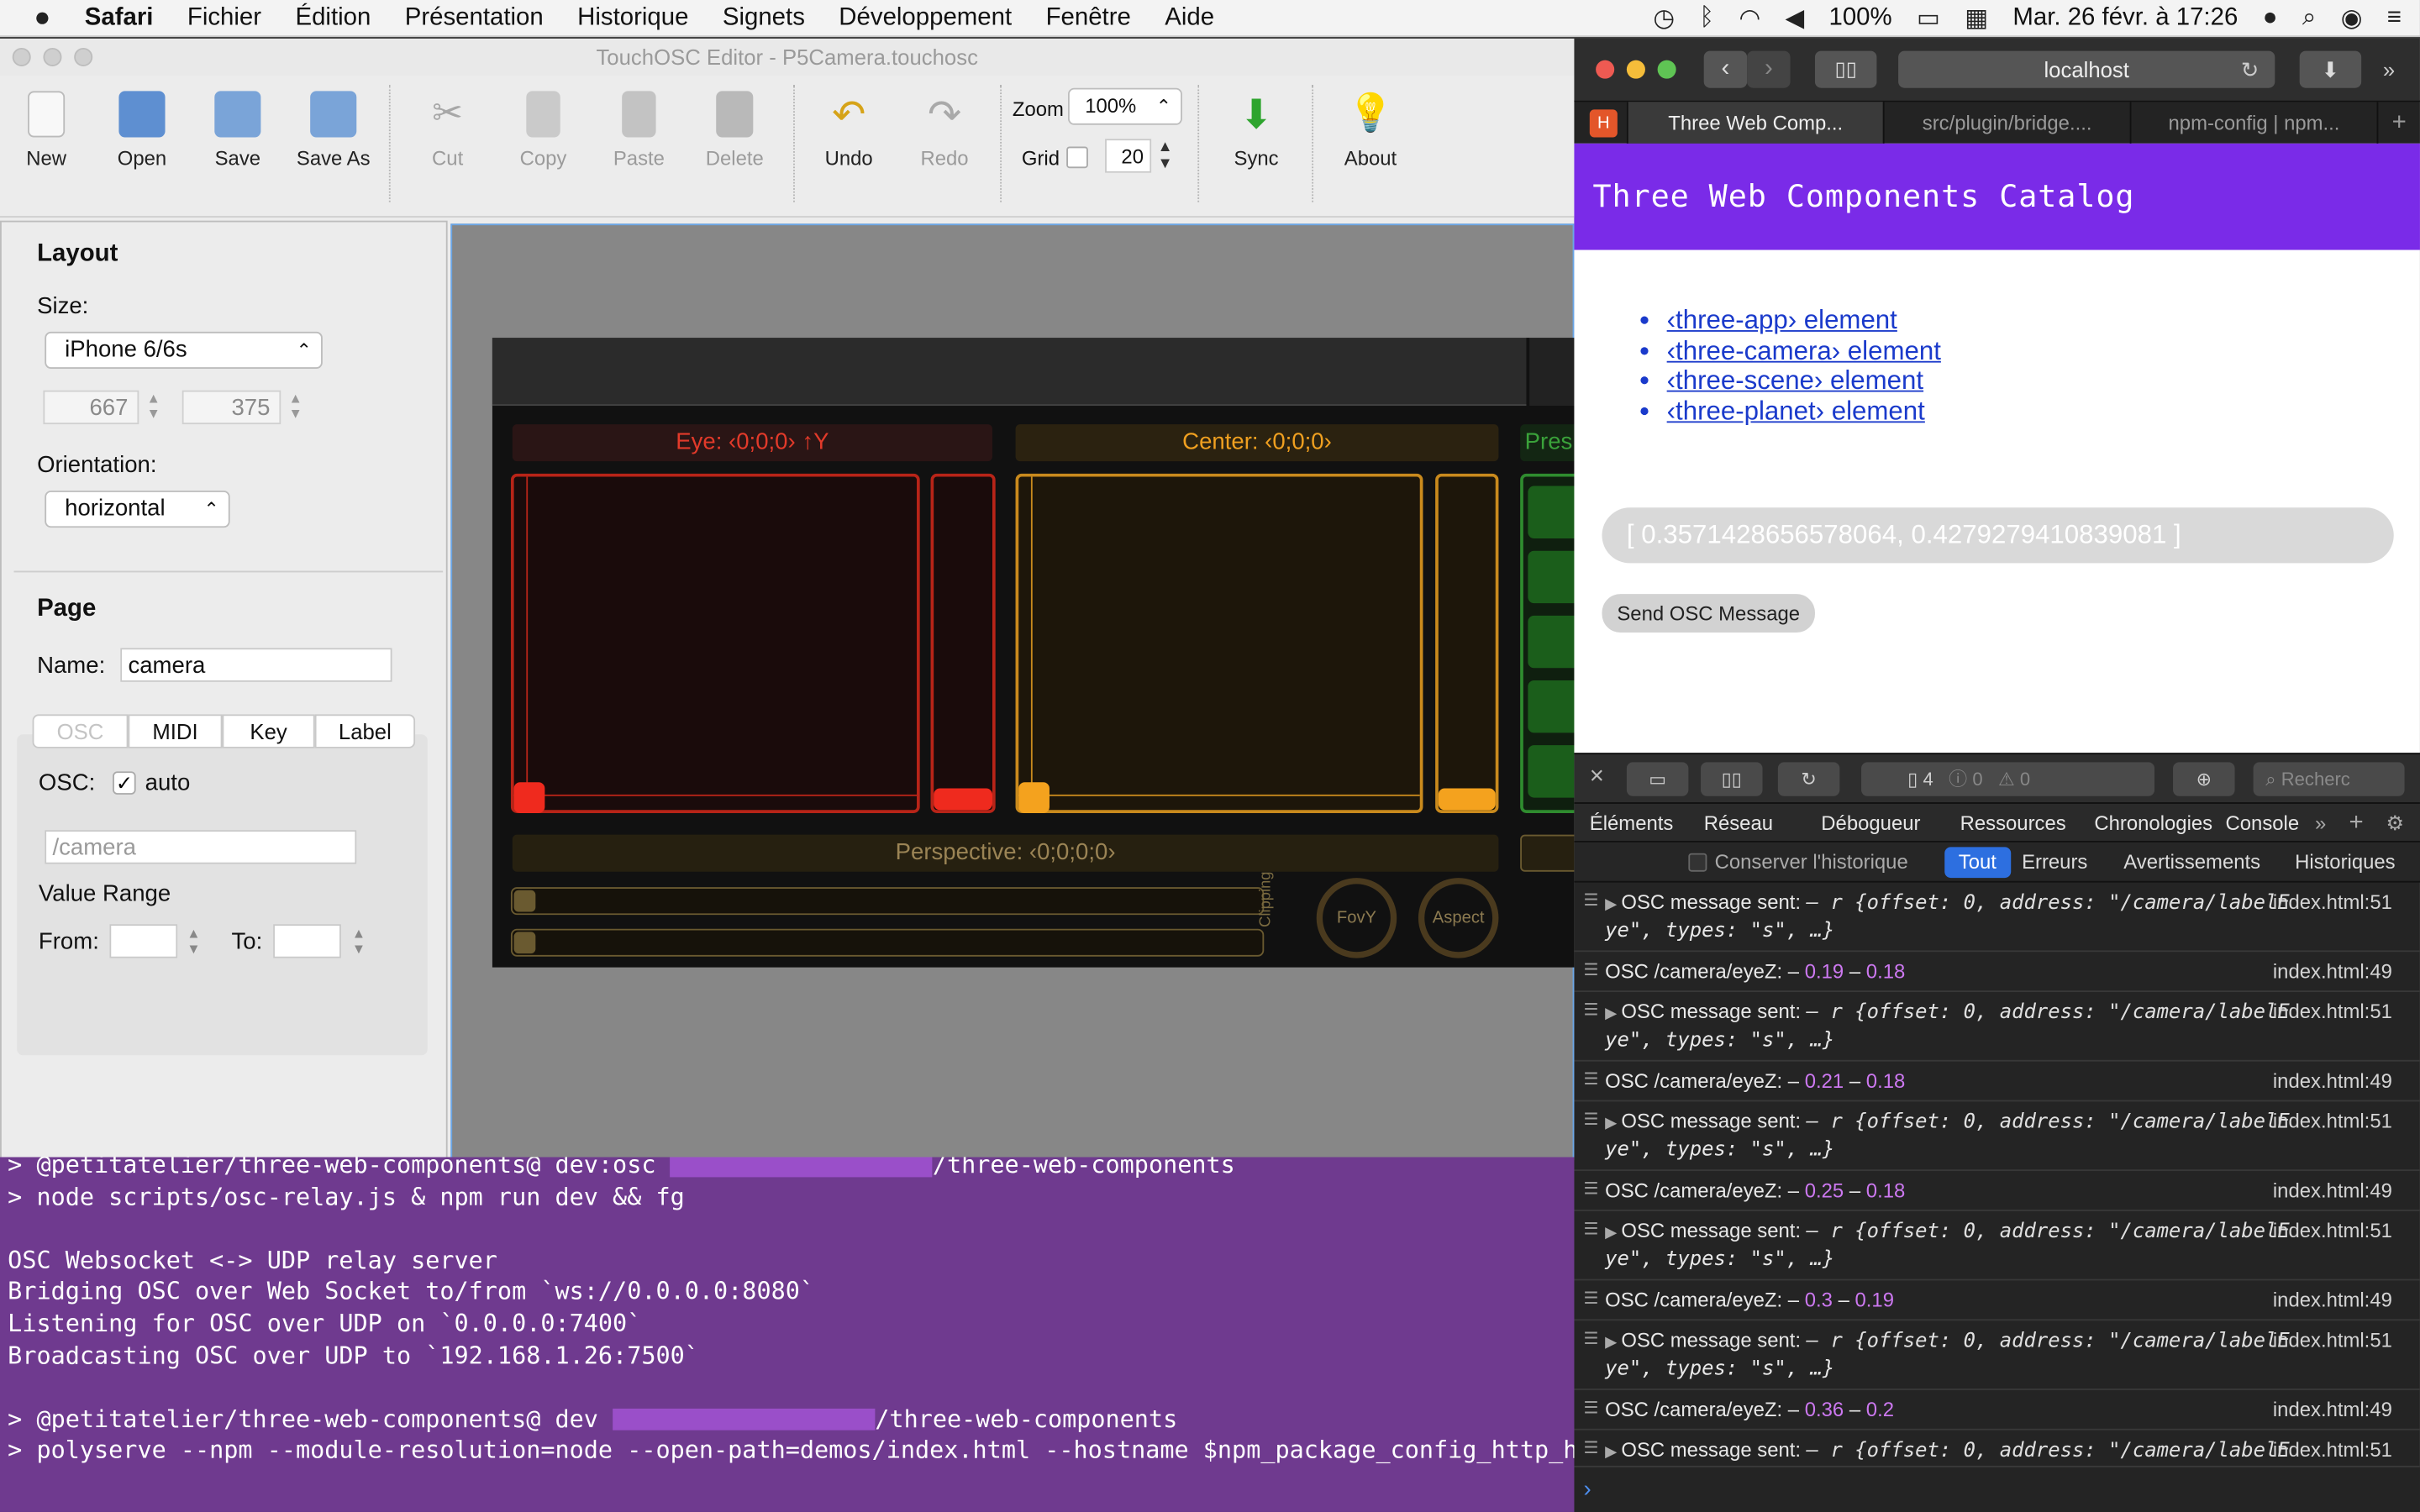 The height and width of the screenshot is (1512, 2420). I want to click on zoom-button, so click(83, 56).